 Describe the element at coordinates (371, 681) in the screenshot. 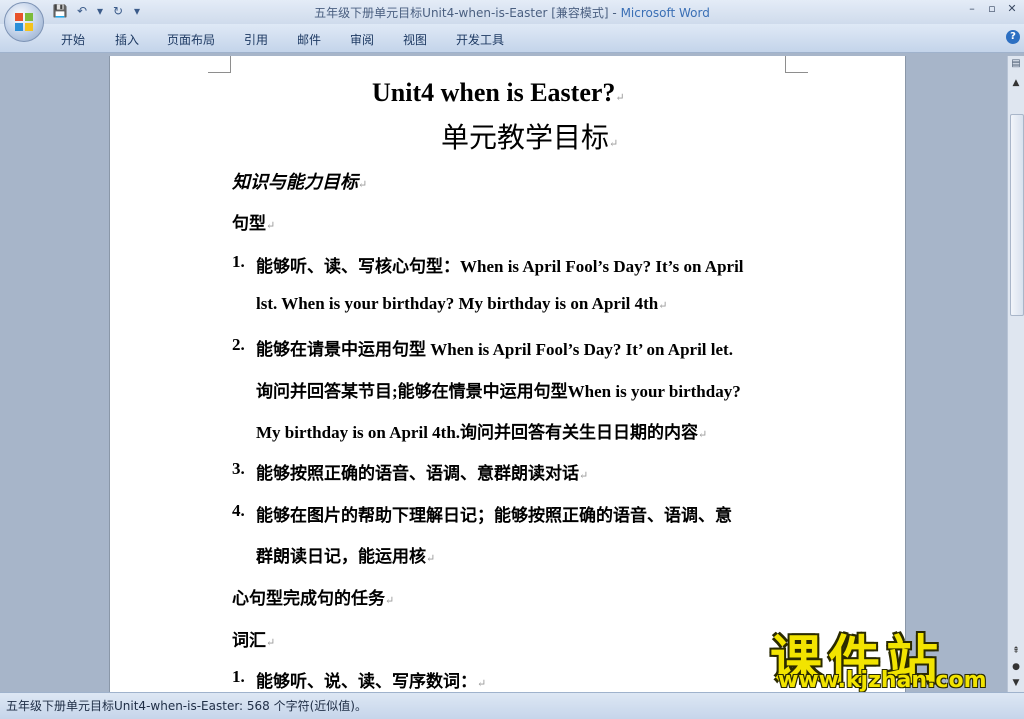

I see `list-item-line: 能够听、说、读、写序数词：↵` at that location.